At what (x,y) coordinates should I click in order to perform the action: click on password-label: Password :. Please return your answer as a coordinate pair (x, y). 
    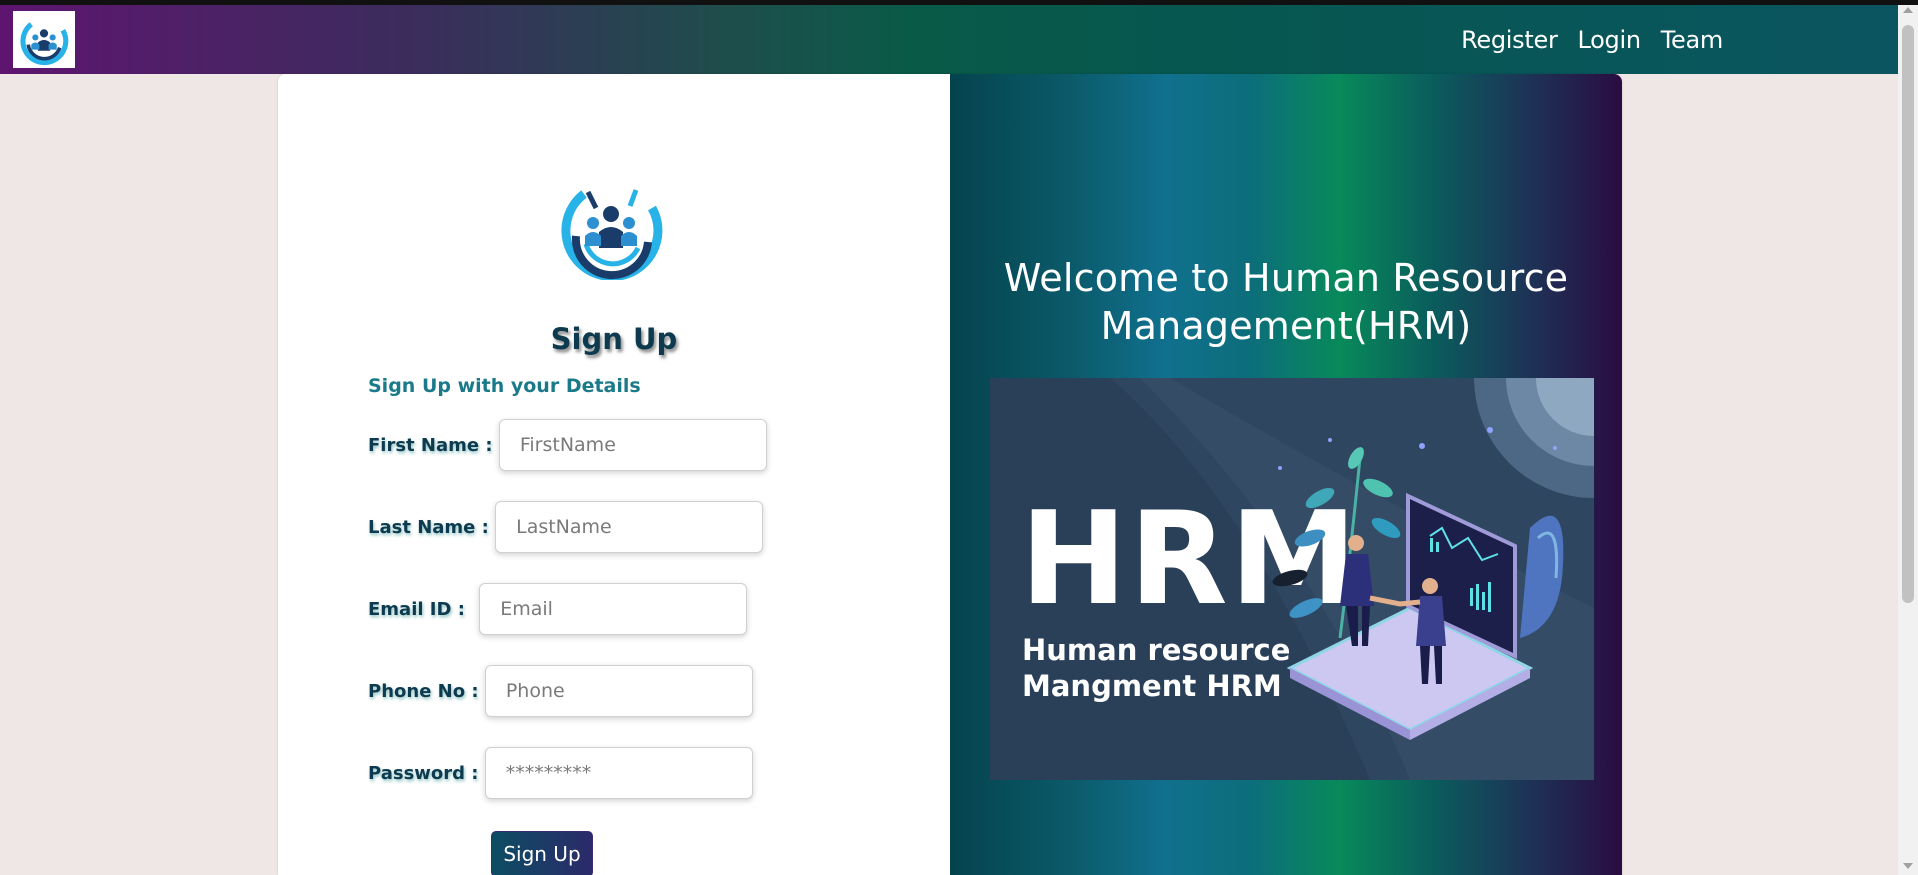
    Looking at the image, I should click on (426, 773).